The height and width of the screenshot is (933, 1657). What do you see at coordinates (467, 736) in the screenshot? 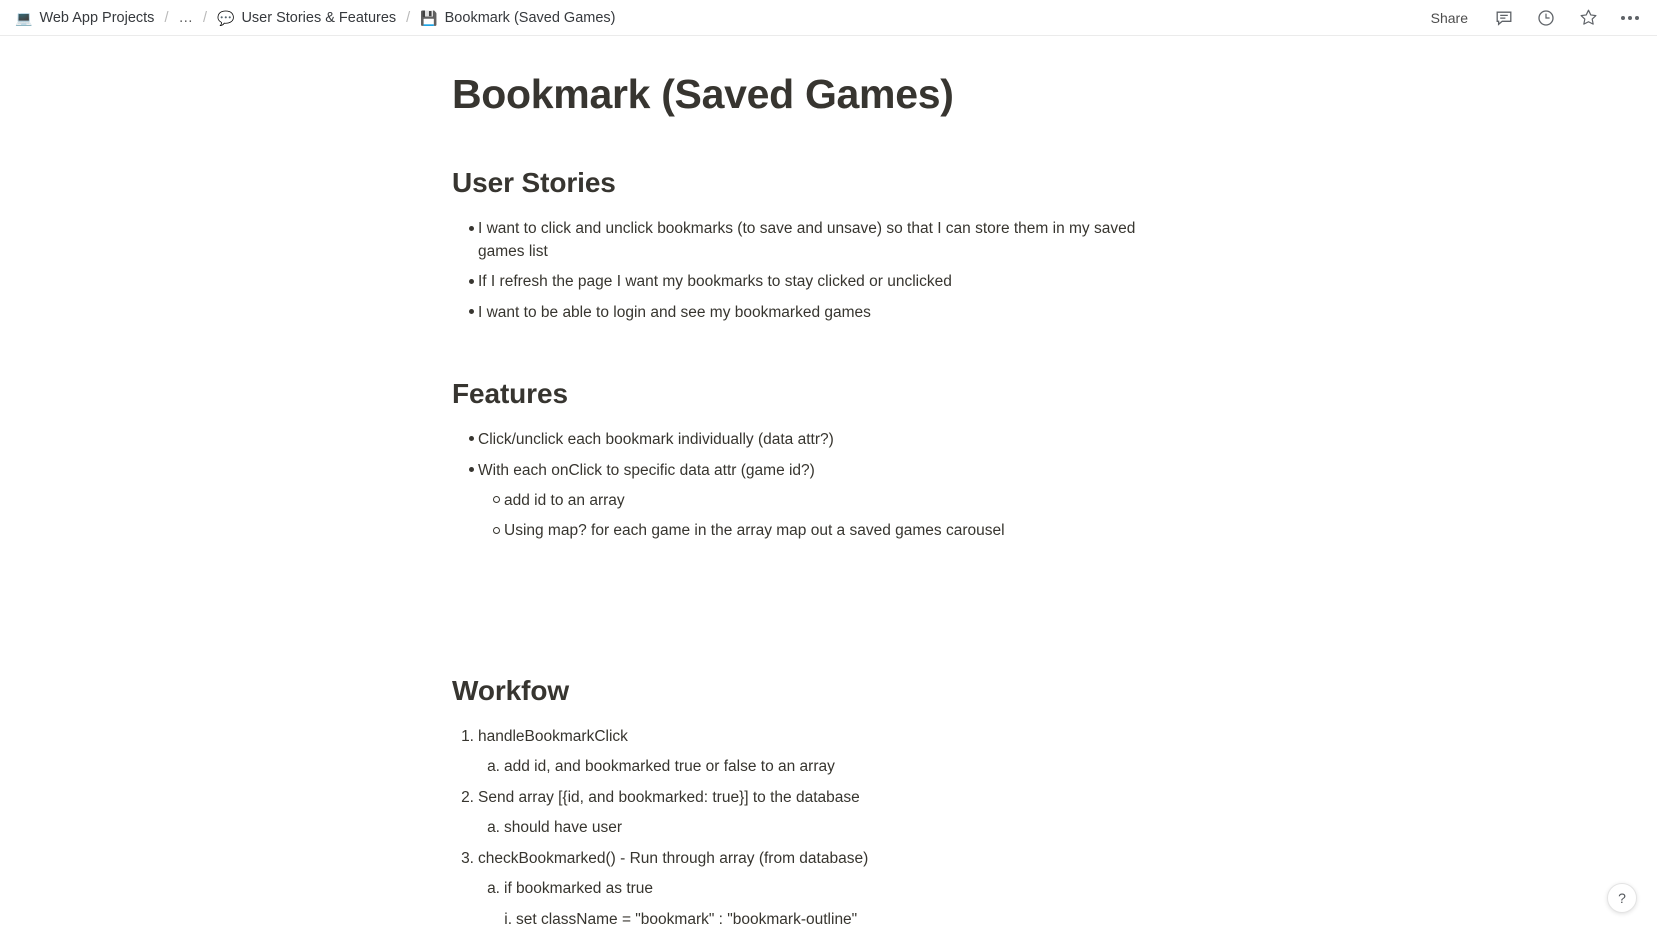
I see `list-marker: 1.` at bounding box center [467, 736].